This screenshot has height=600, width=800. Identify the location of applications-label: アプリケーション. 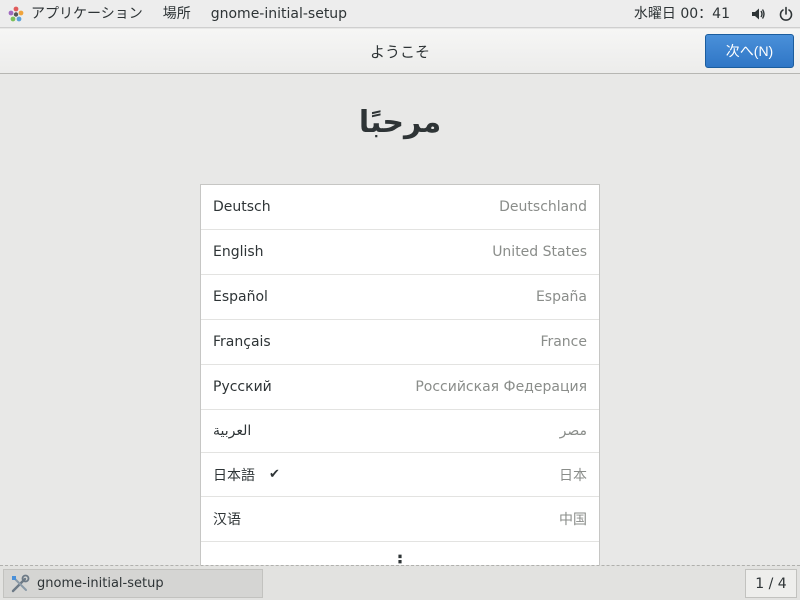
(87, 13).